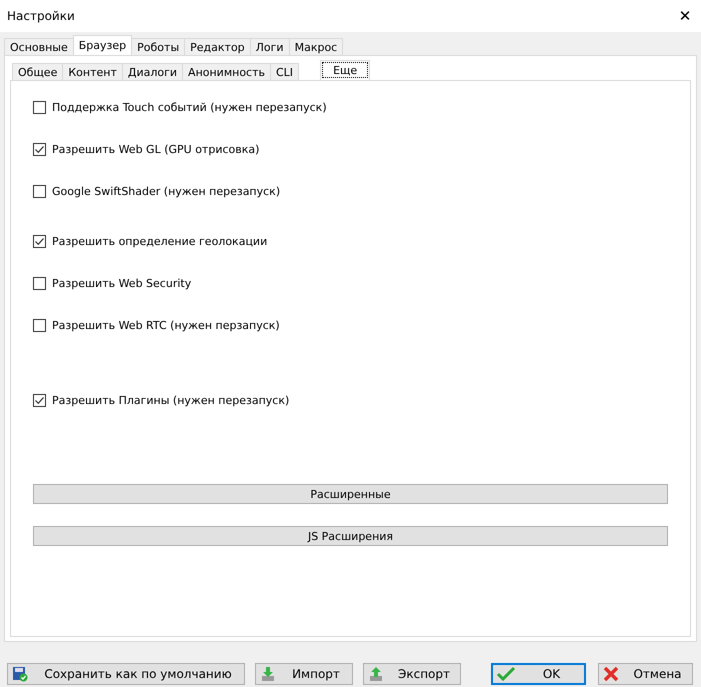 The height and width of the screenshot is (687, 701). Describe the element at coordinates (160, 241) in the screenshot. I see `checkbox-label: Разрешить определение геолокации` at that location.